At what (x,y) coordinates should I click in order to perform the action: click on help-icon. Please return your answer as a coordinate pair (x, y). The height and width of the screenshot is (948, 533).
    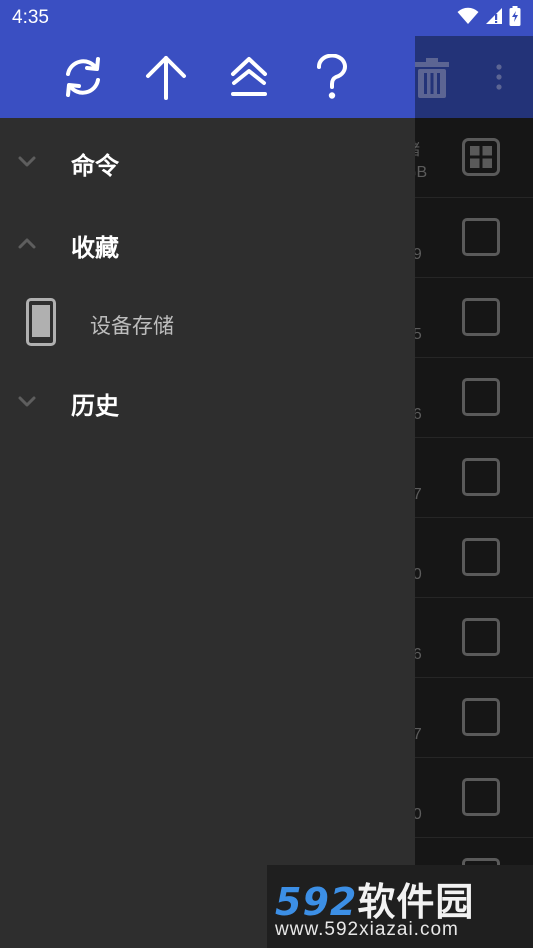
    Looking at the image, I should click on (332, 77).